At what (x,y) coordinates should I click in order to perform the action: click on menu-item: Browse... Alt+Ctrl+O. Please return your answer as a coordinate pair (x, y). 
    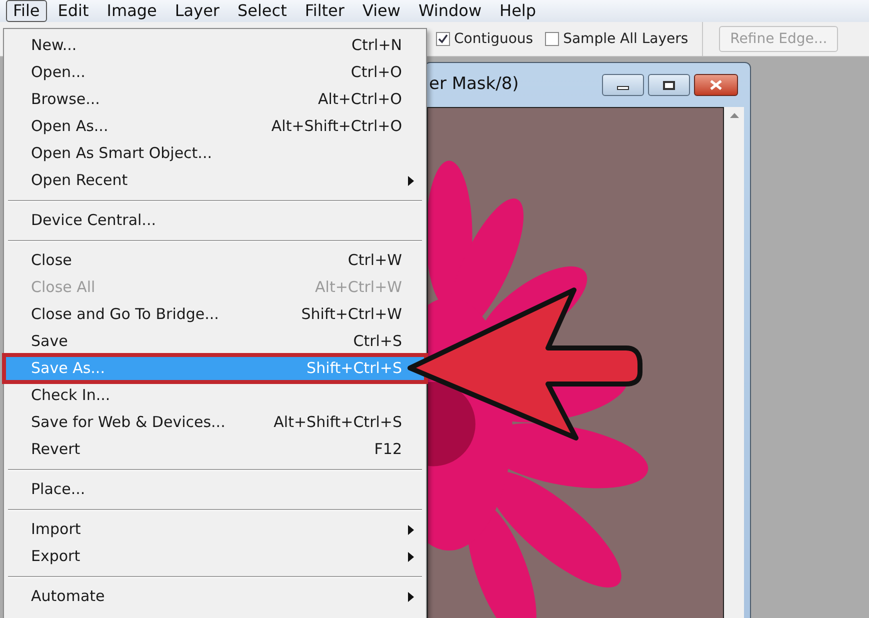
    Looking at the image, I should click on (215, 99).